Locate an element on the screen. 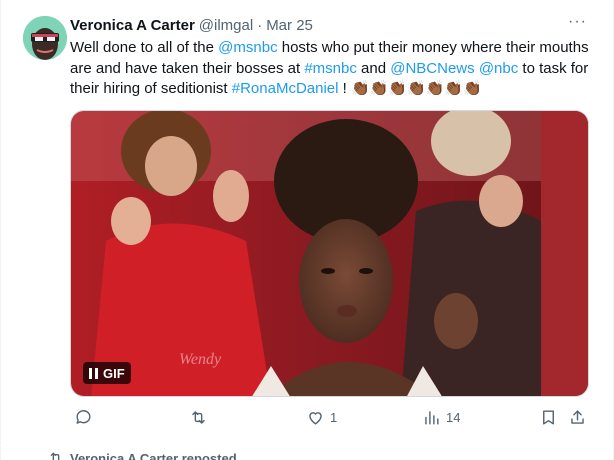  reply-button is located at coordinates (86, 417).